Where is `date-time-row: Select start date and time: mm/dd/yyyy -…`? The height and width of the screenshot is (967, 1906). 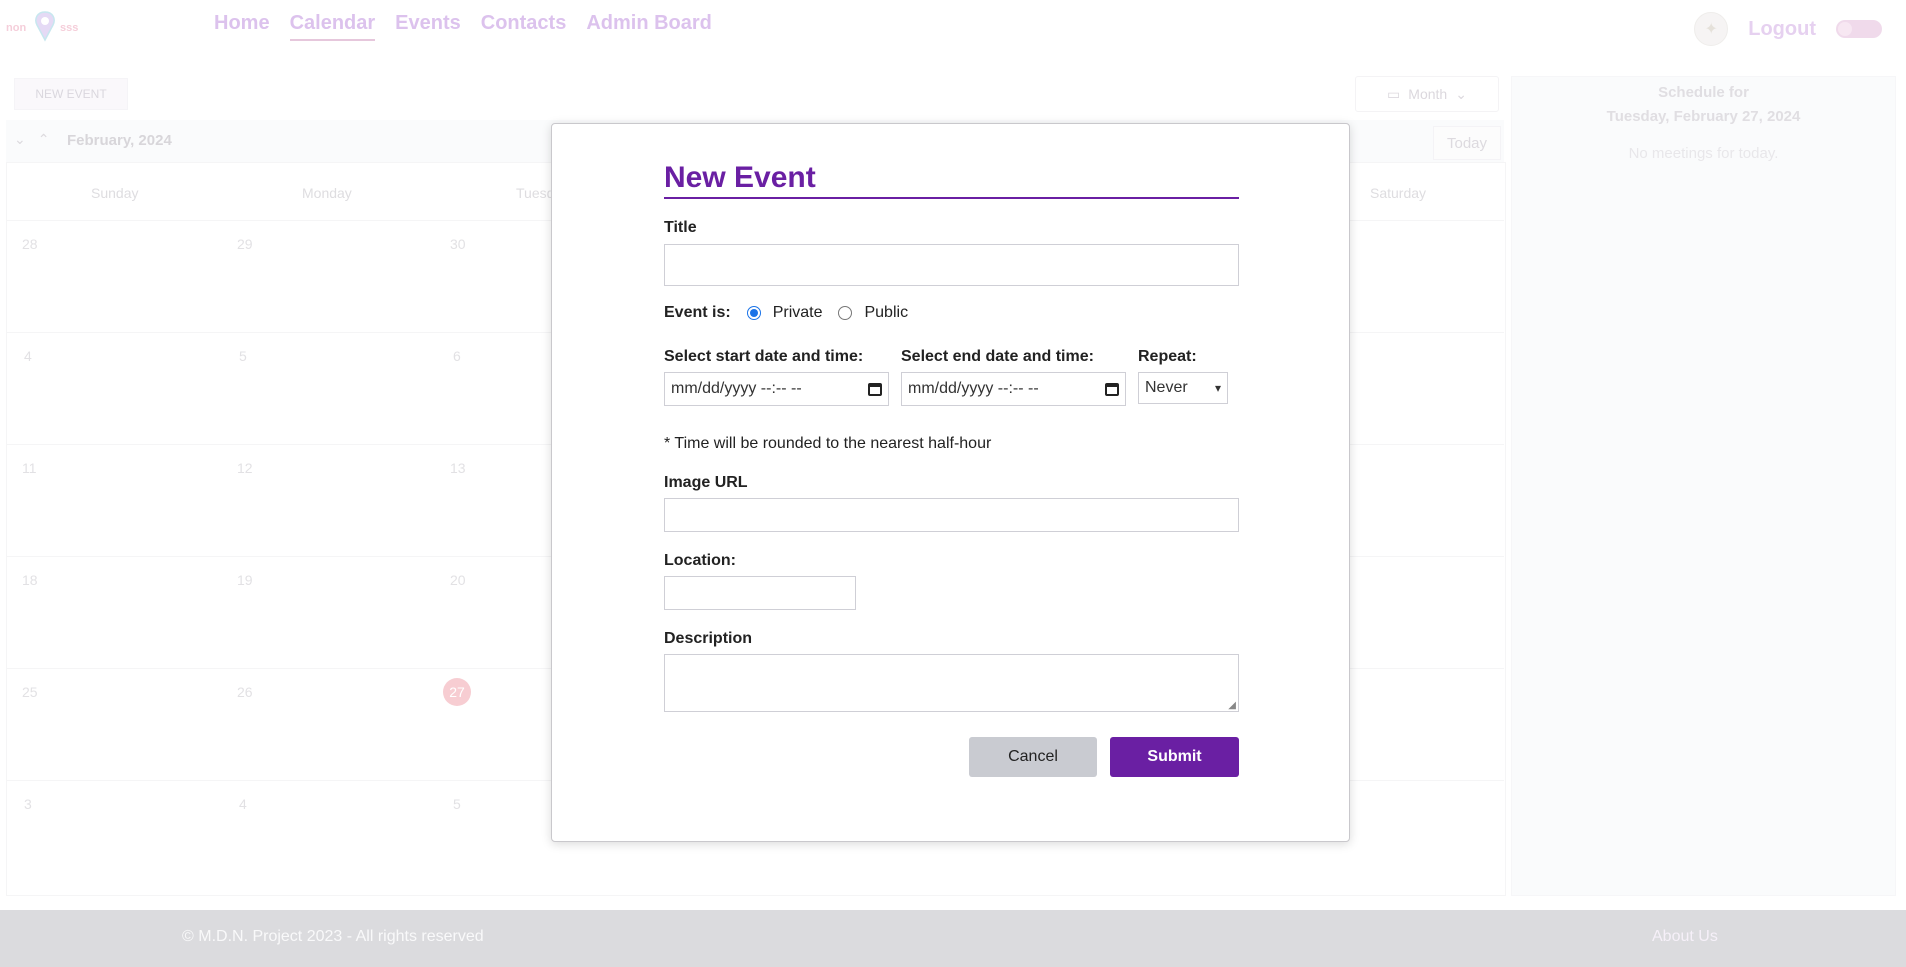 date-time-row: Select start date and time: mm/dd/yyyy -… is located at coordinates (951, 377).